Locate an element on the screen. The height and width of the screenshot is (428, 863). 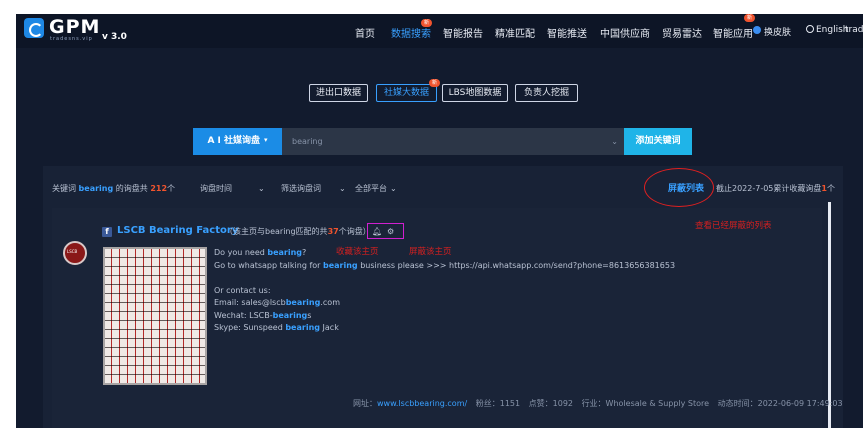
search-mode-label: A I 社媒询盘 is located at coordinates (234, 141).